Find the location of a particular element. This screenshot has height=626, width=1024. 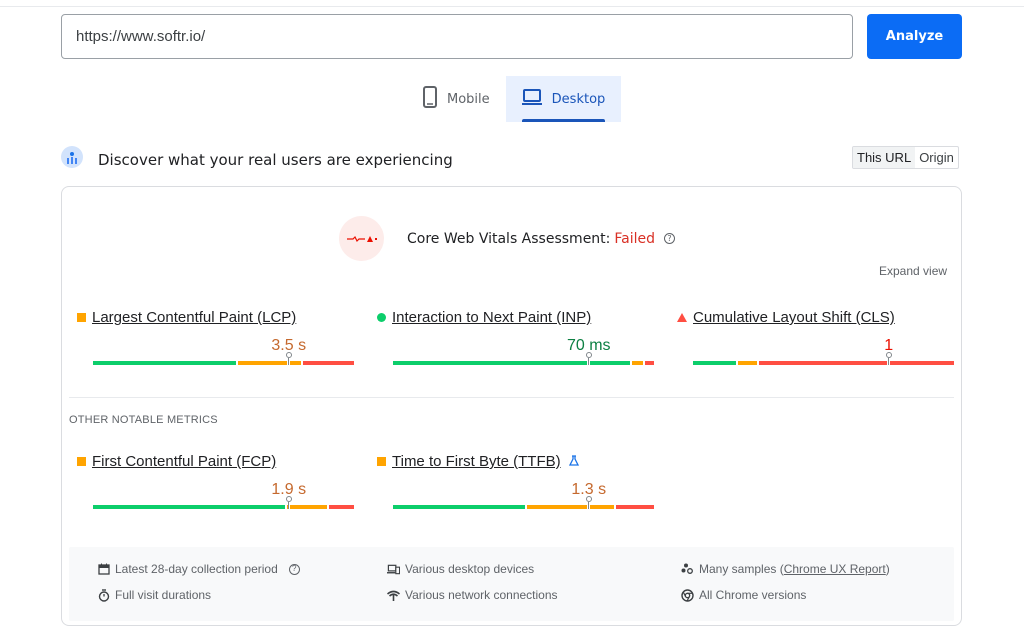

metric-inp-distribution-bar is located at coordinates (523, 363).